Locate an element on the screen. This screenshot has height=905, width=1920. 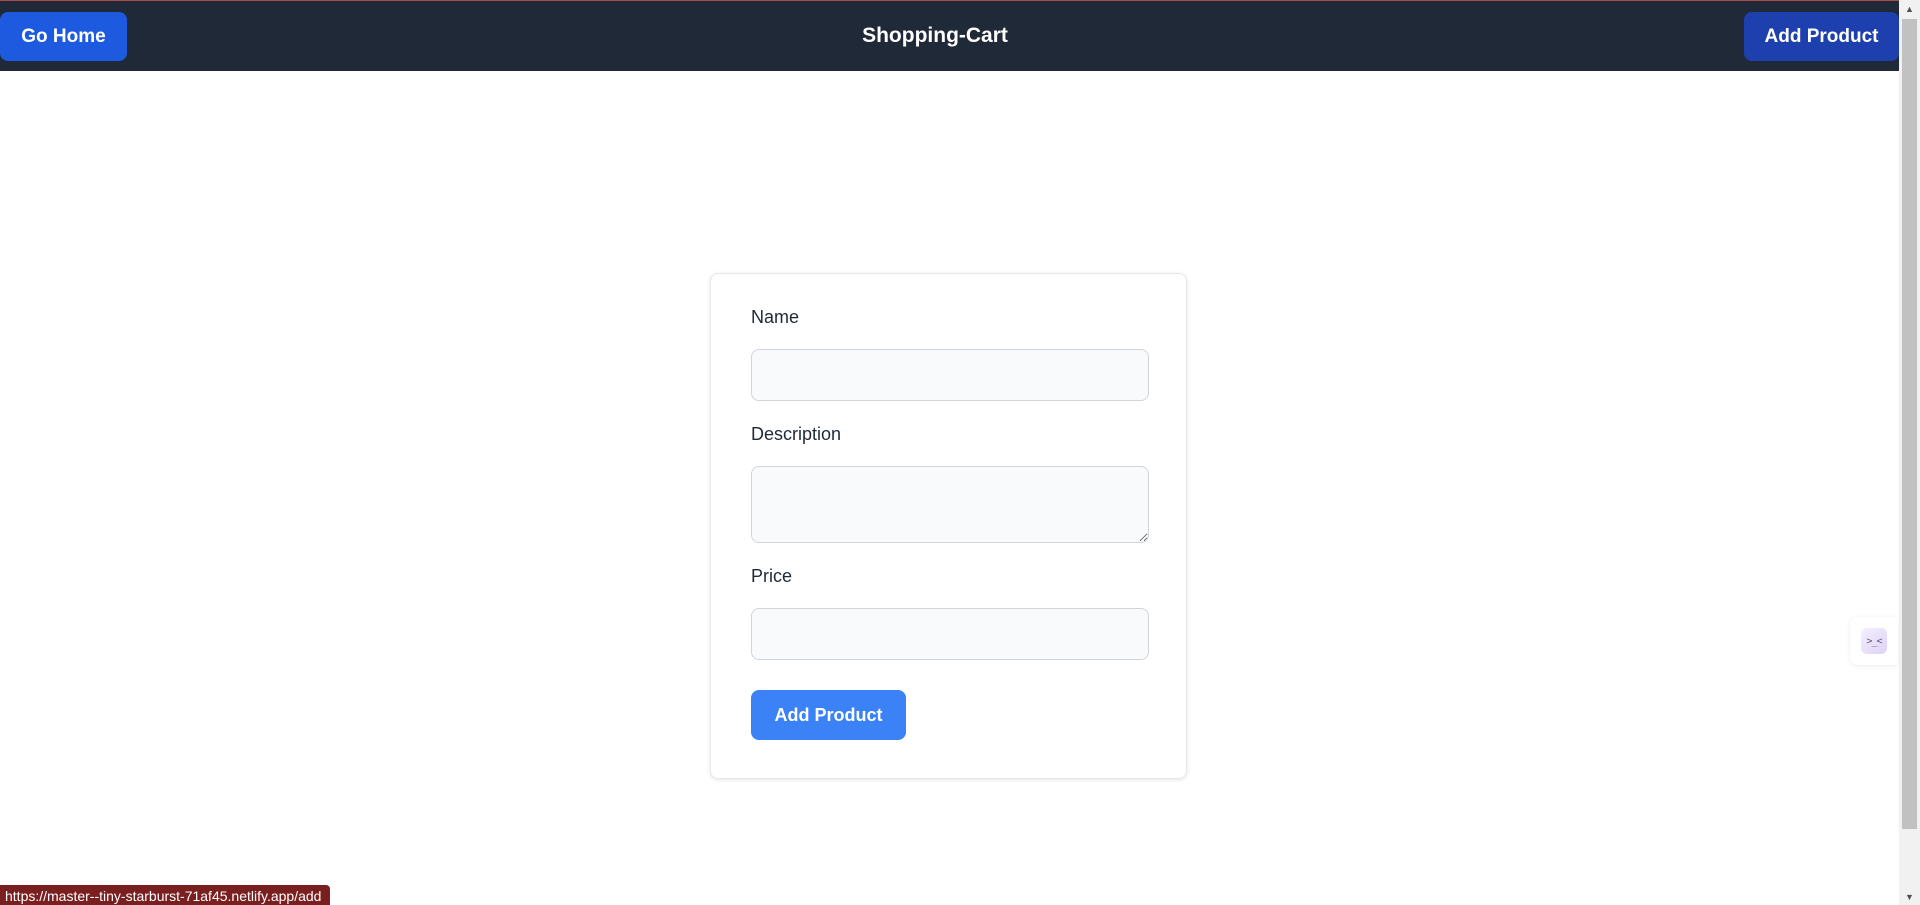
price-label: Price is located at coordinates (772, 576).